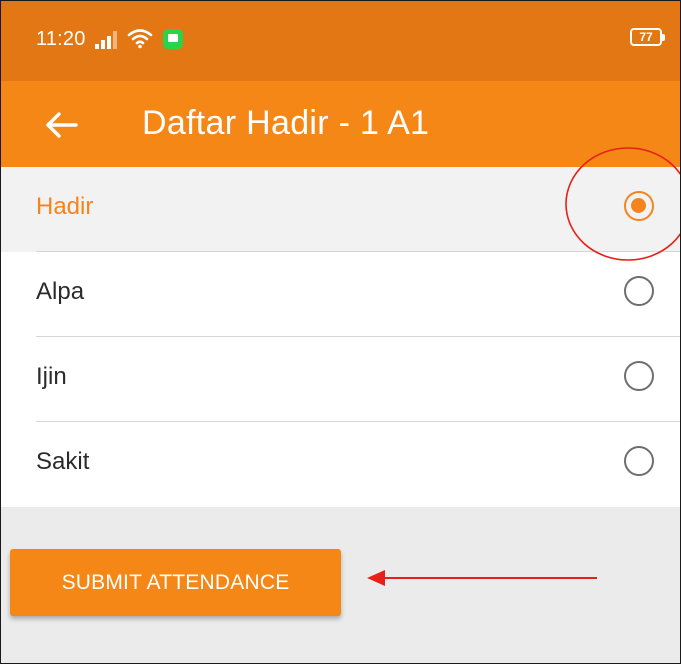 Image resolution: width=681 pixels, height=664 pixels. I want to click on radio-button-selected, so click(639, 206).